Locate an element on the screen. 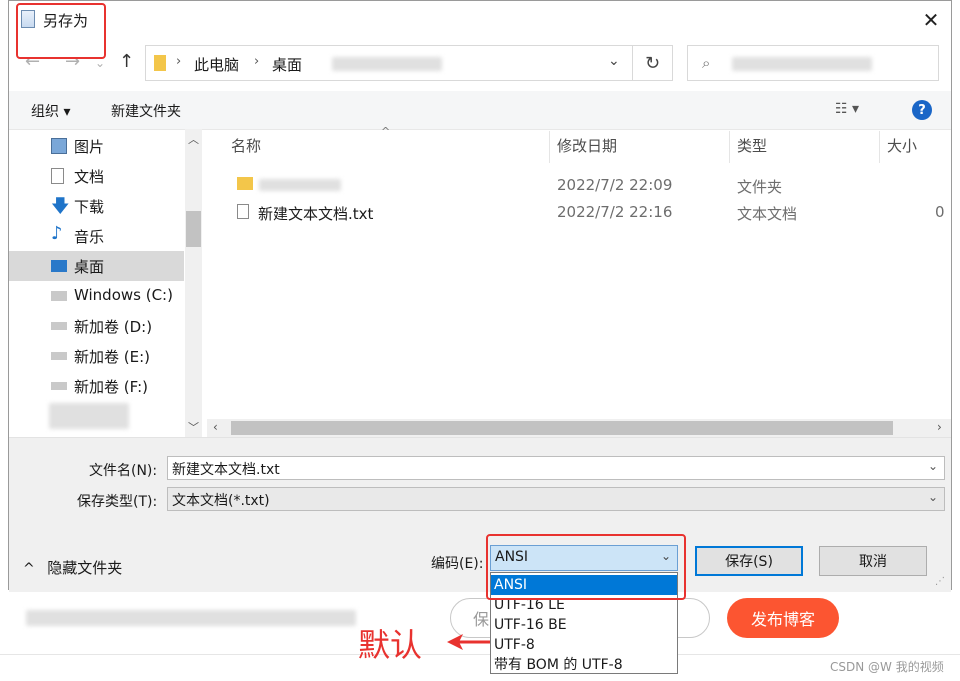  publish-blog-button: 发布博客 is located at coordinates (783, 618).